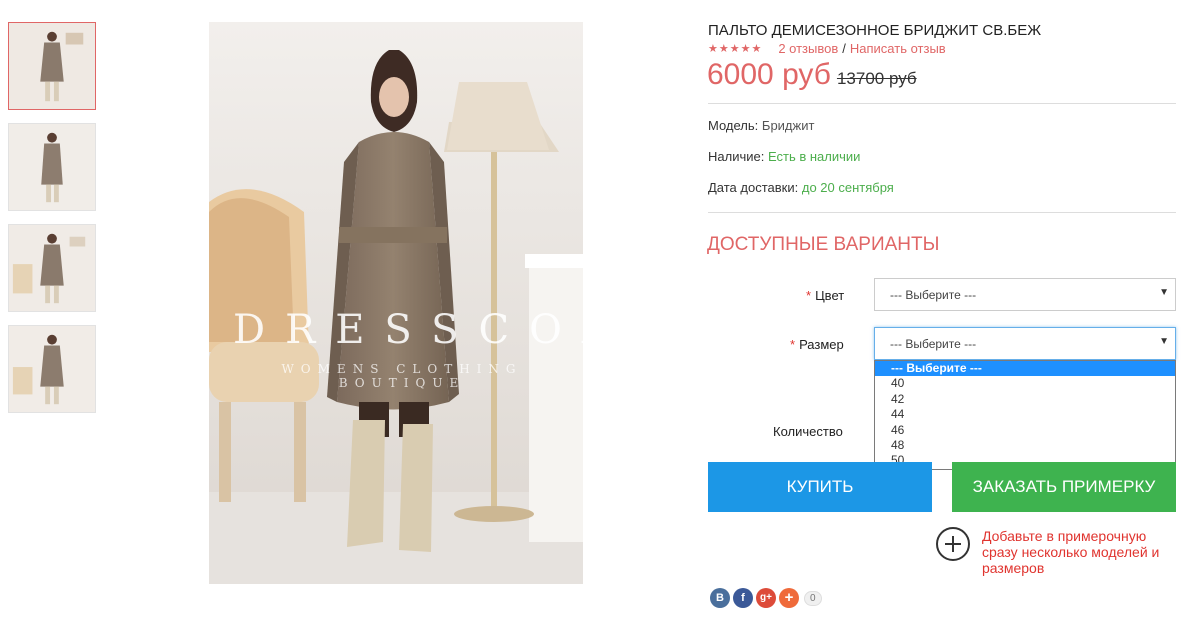 The height and width of the screenshot is (629, 1190). I want to click on color-label: * Цвет, so click(825, 295).